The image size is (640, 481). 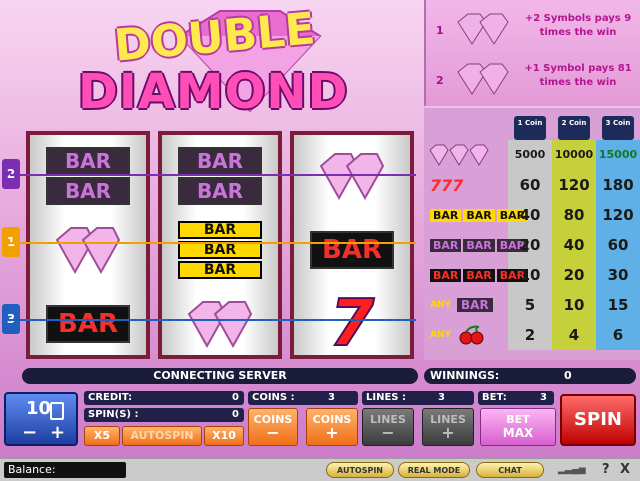 What do you see at coordinates (388, 427) in the screenshot?
I see `lines-minus-button: LINES −` at bounding box center [388, 427].